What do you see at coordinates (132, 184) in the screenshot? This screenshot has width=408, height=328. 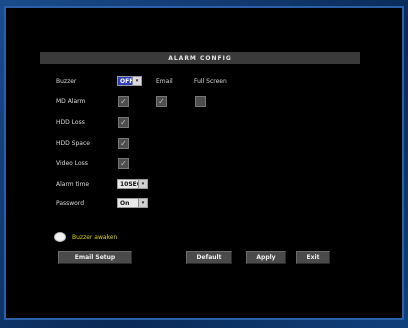 I see `alarm-time-select: 10SEC ▾` at bounding box center [132, 184].